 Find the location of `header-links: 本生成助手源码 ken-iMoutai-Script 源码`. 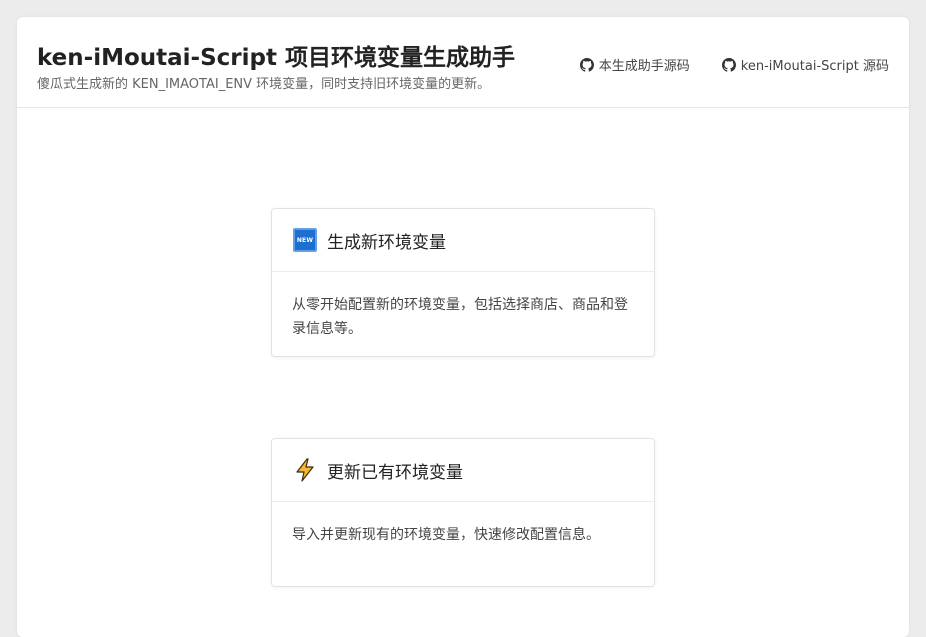

header-links: 本生成助手源码 ken-iMoutai-Script 源码 is located at coordinates (734, 64).